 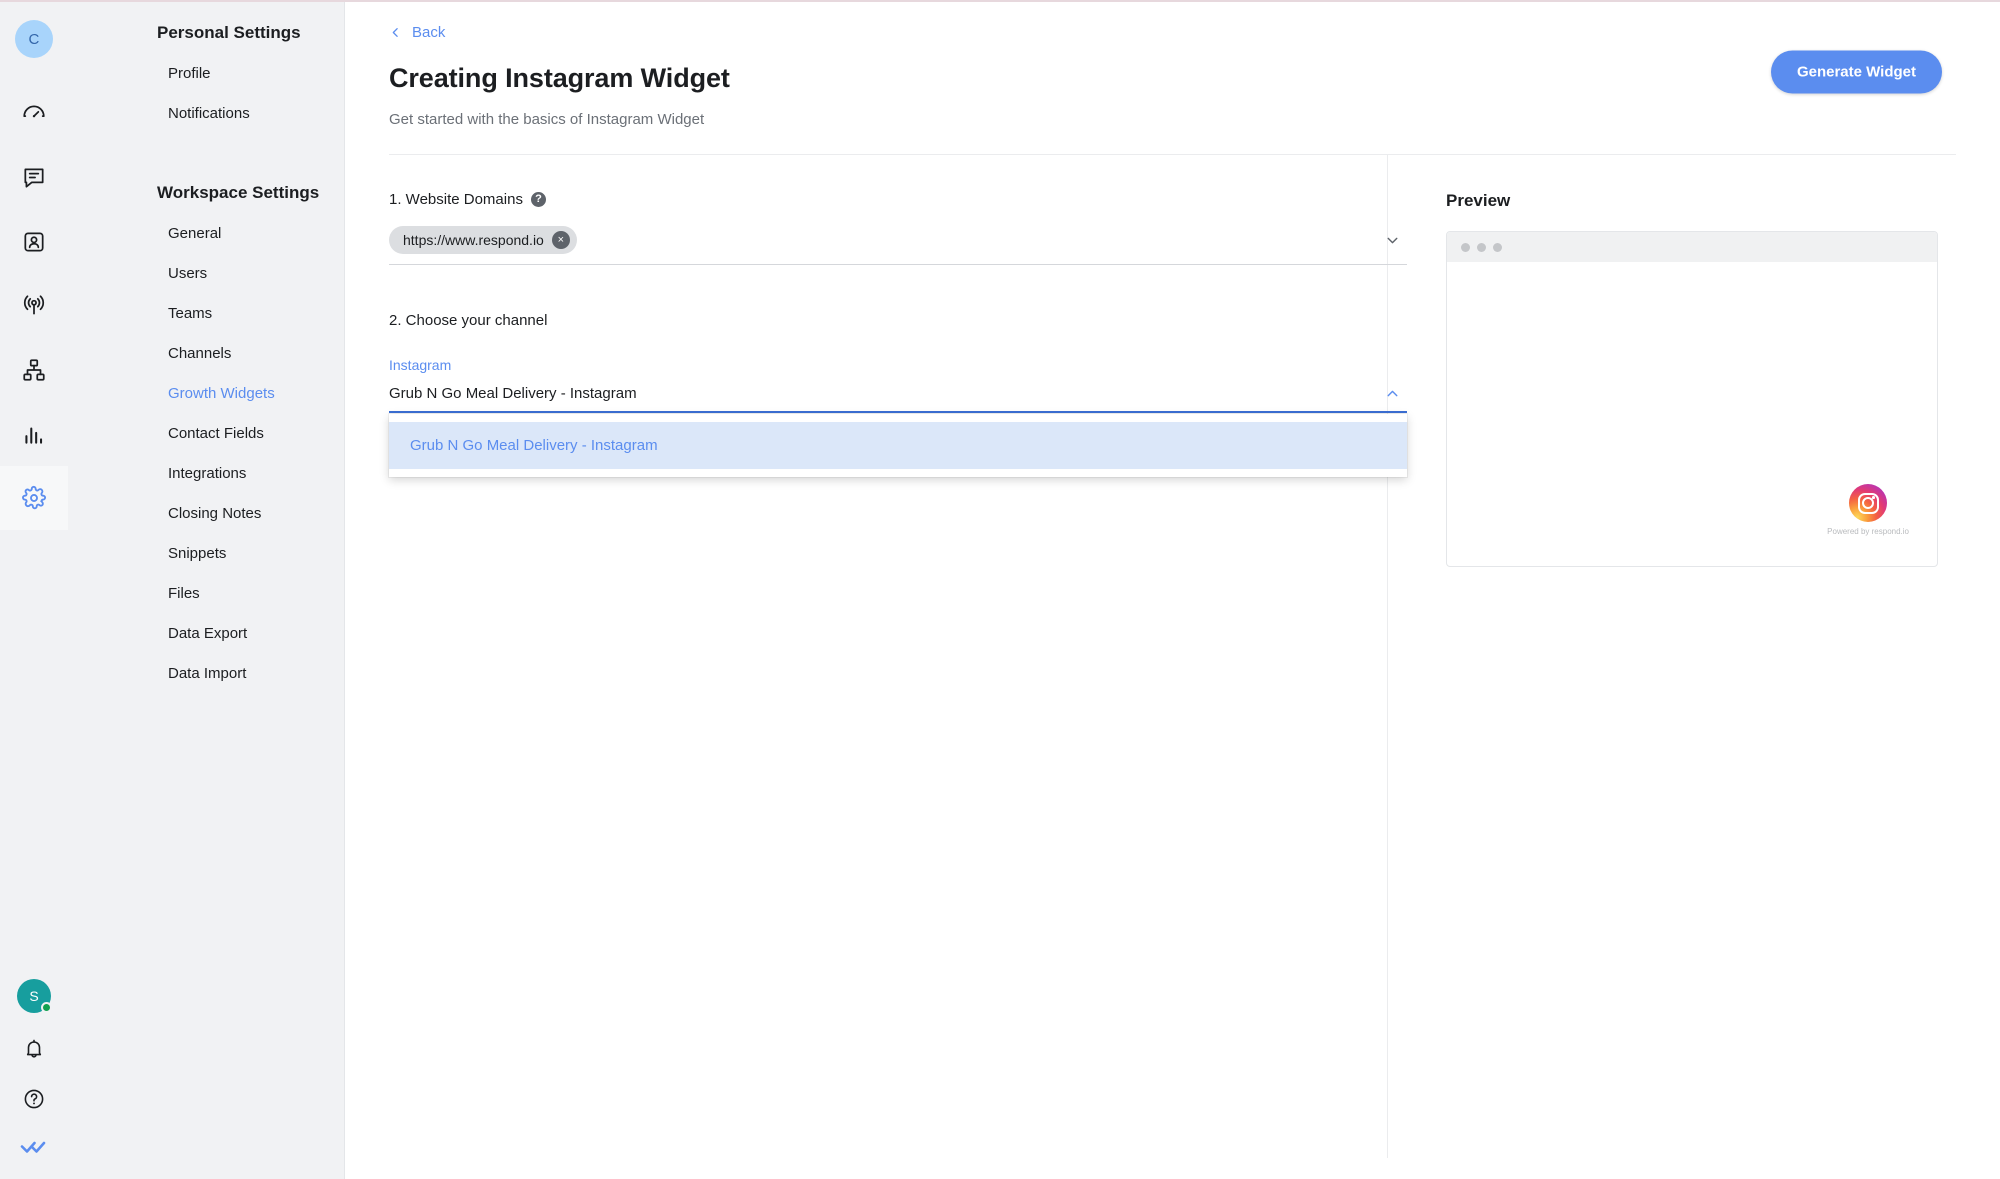 What do you see at coordinates (206, 674) in the screenshot?
I see `sidebar-item-data-import: Data Import` at bounding box center [206, 674].